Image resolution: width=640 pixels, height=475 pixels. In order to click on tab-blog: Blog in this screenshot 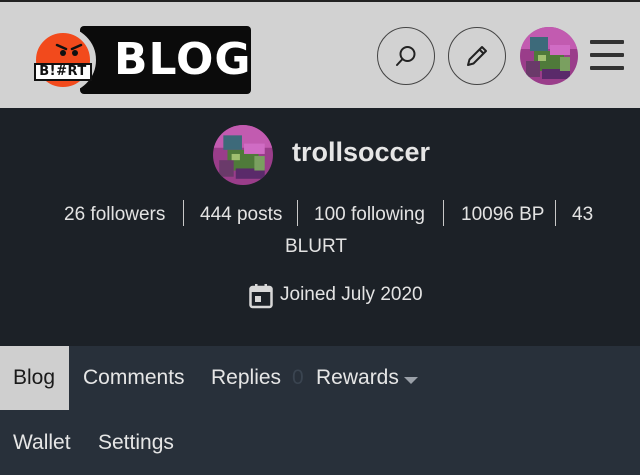, I will do `click(34, 378)`.